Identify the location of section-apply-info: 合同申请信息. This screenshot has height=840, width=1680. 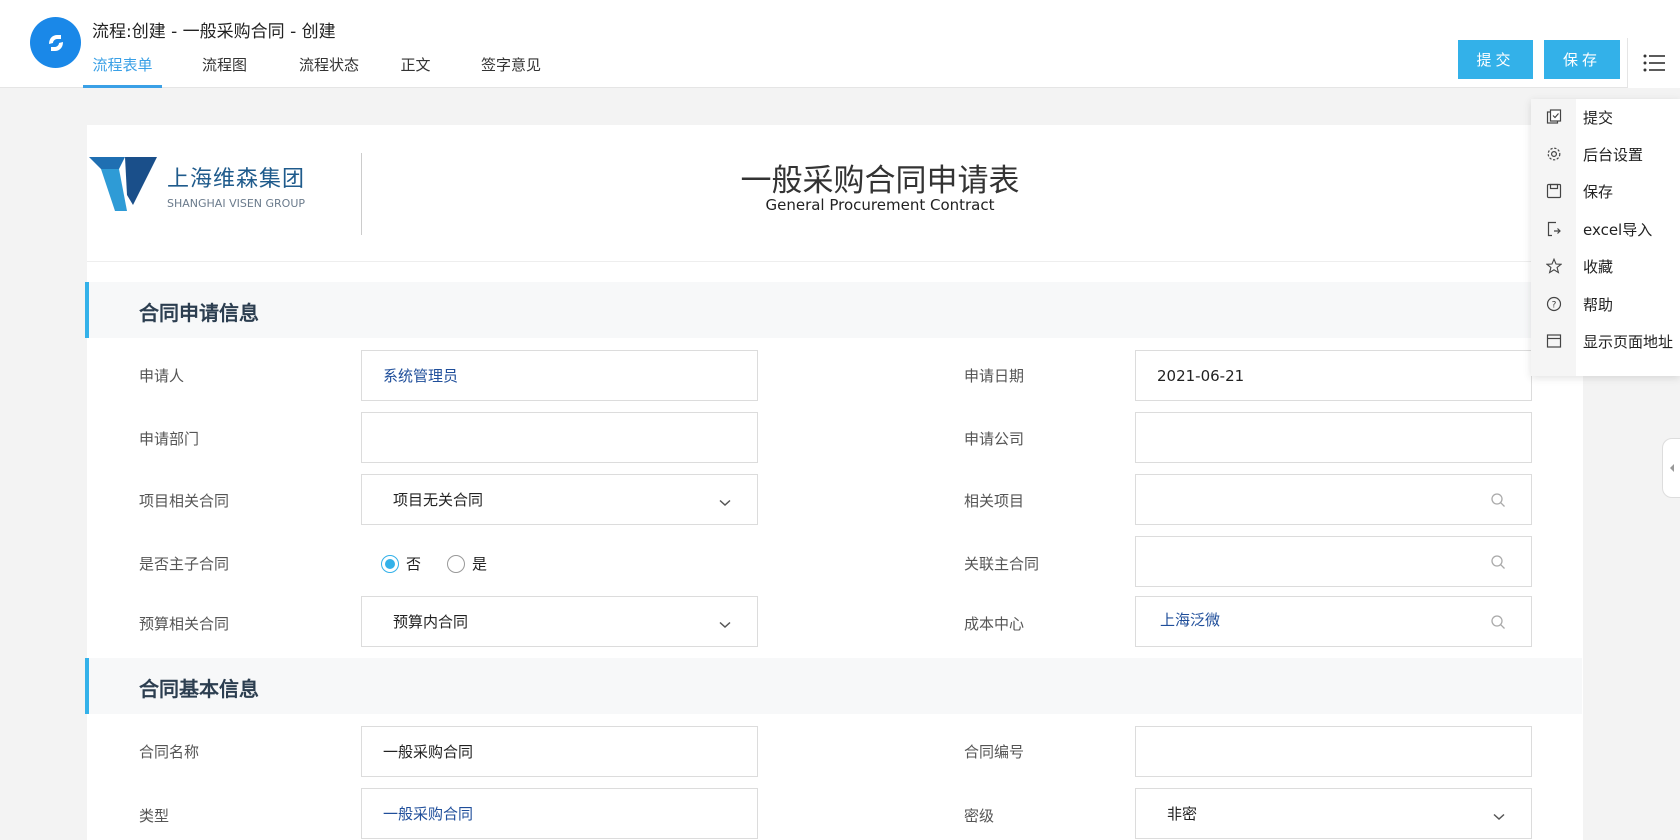
(833, 310).